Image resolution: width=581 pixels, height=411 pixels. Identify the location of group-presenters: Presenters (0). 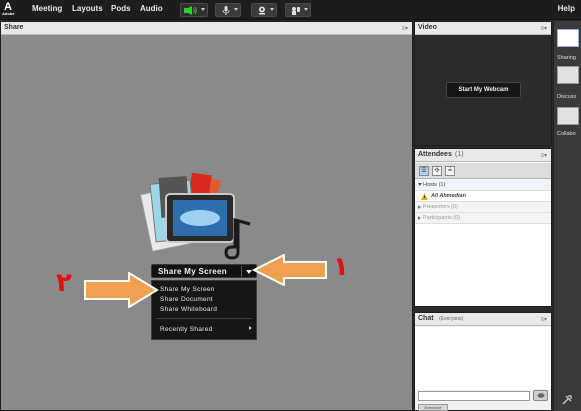
(483, 207).